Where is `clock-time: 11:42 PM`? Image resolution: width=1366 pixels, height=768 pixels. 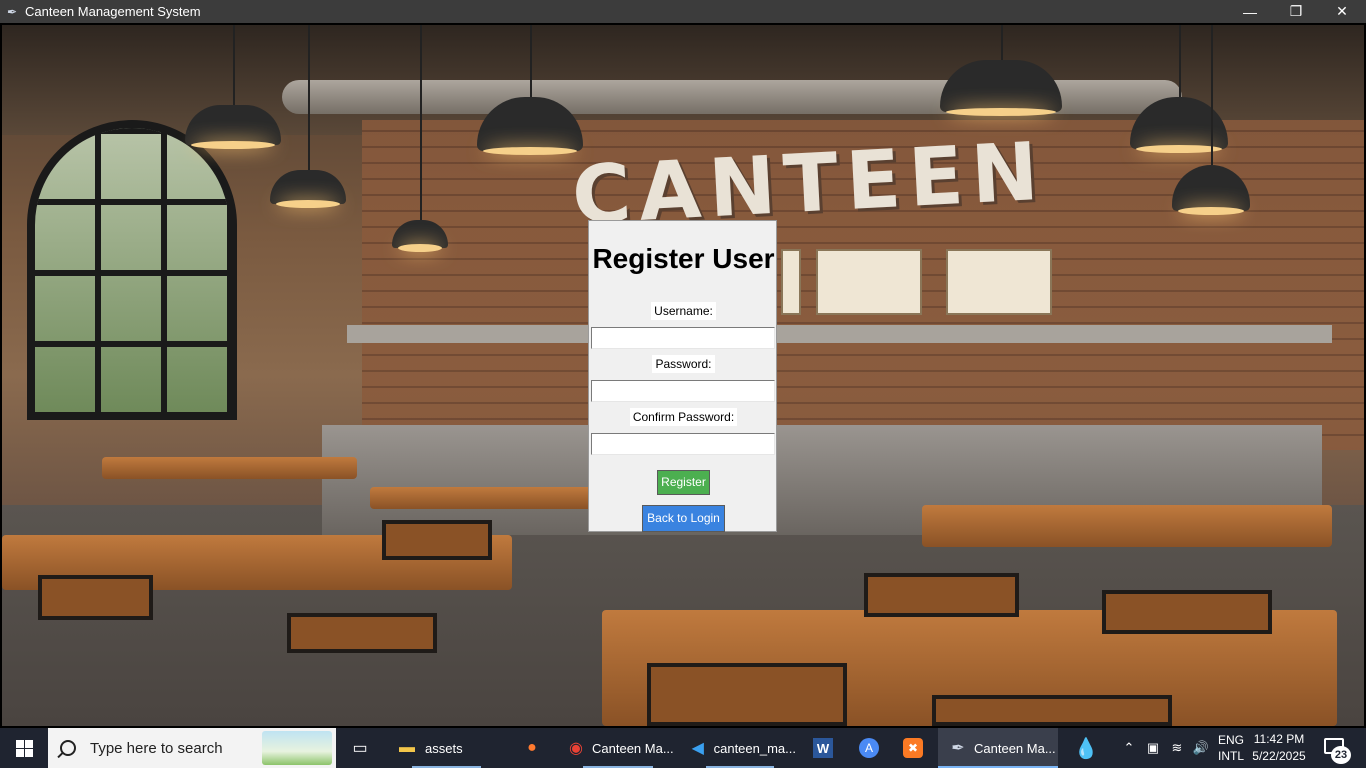 clock-time: 11:42 PM is located at coordinates (1279, 739).